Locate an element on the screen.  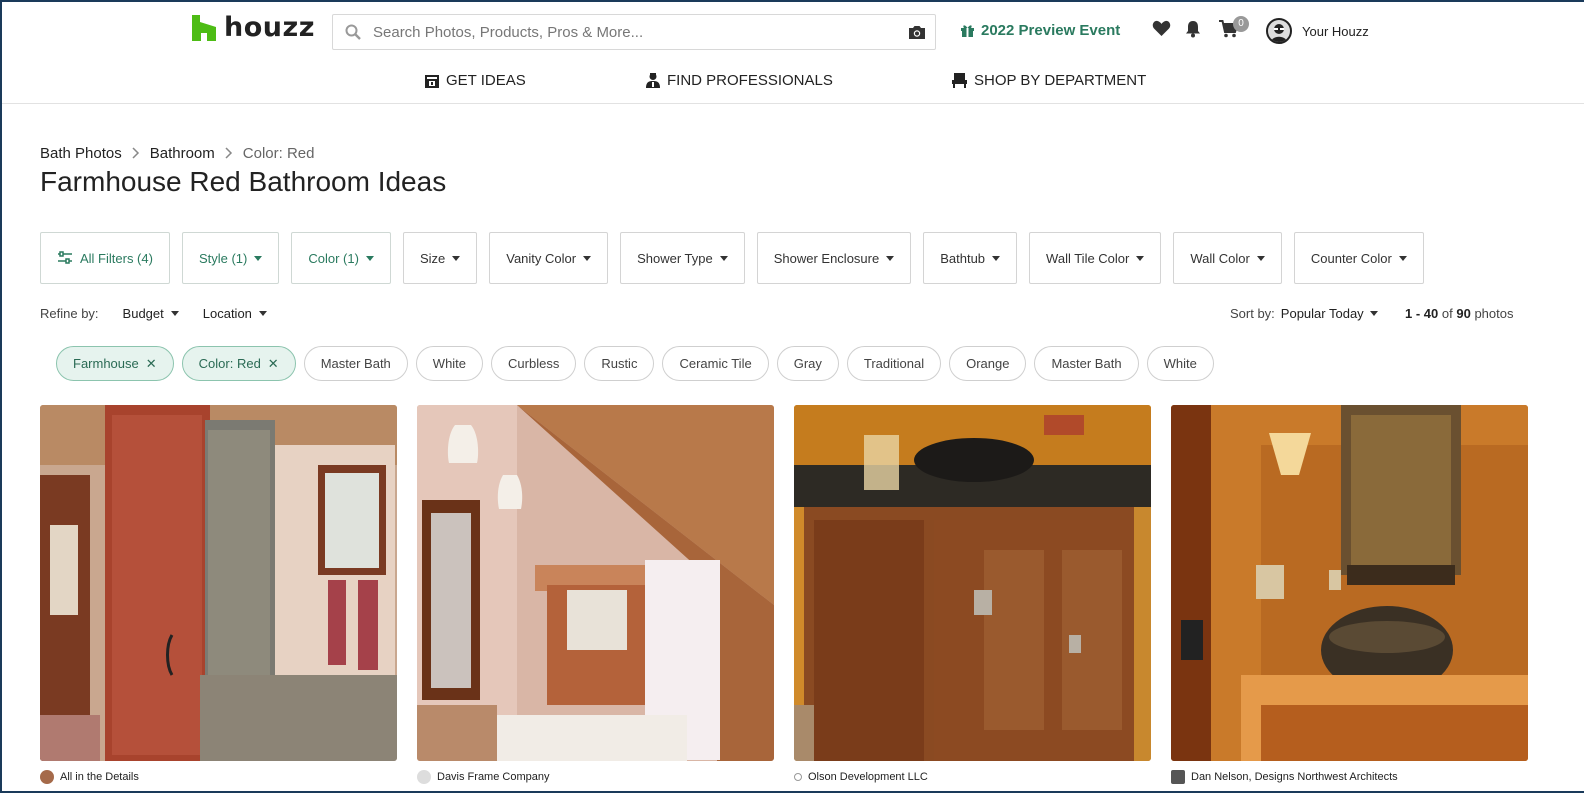
your-houzz-menu: Your Houzz is located at coordinates (1317, 31).